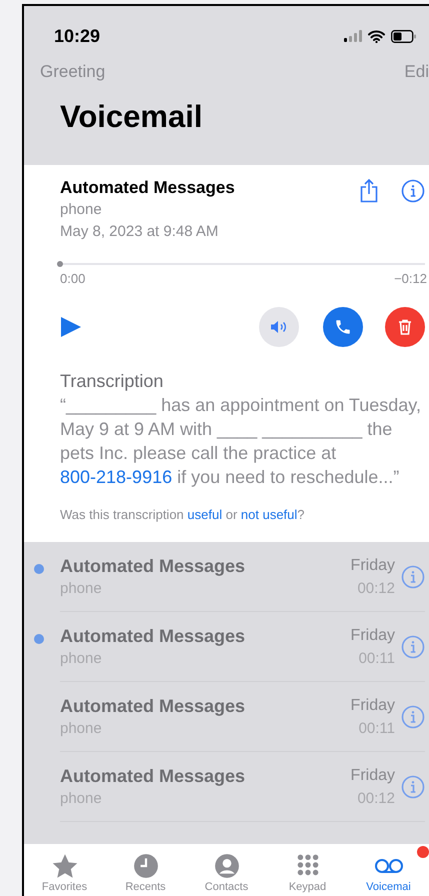  I want to click on remaining-time: −0:12, so click(410, 279).